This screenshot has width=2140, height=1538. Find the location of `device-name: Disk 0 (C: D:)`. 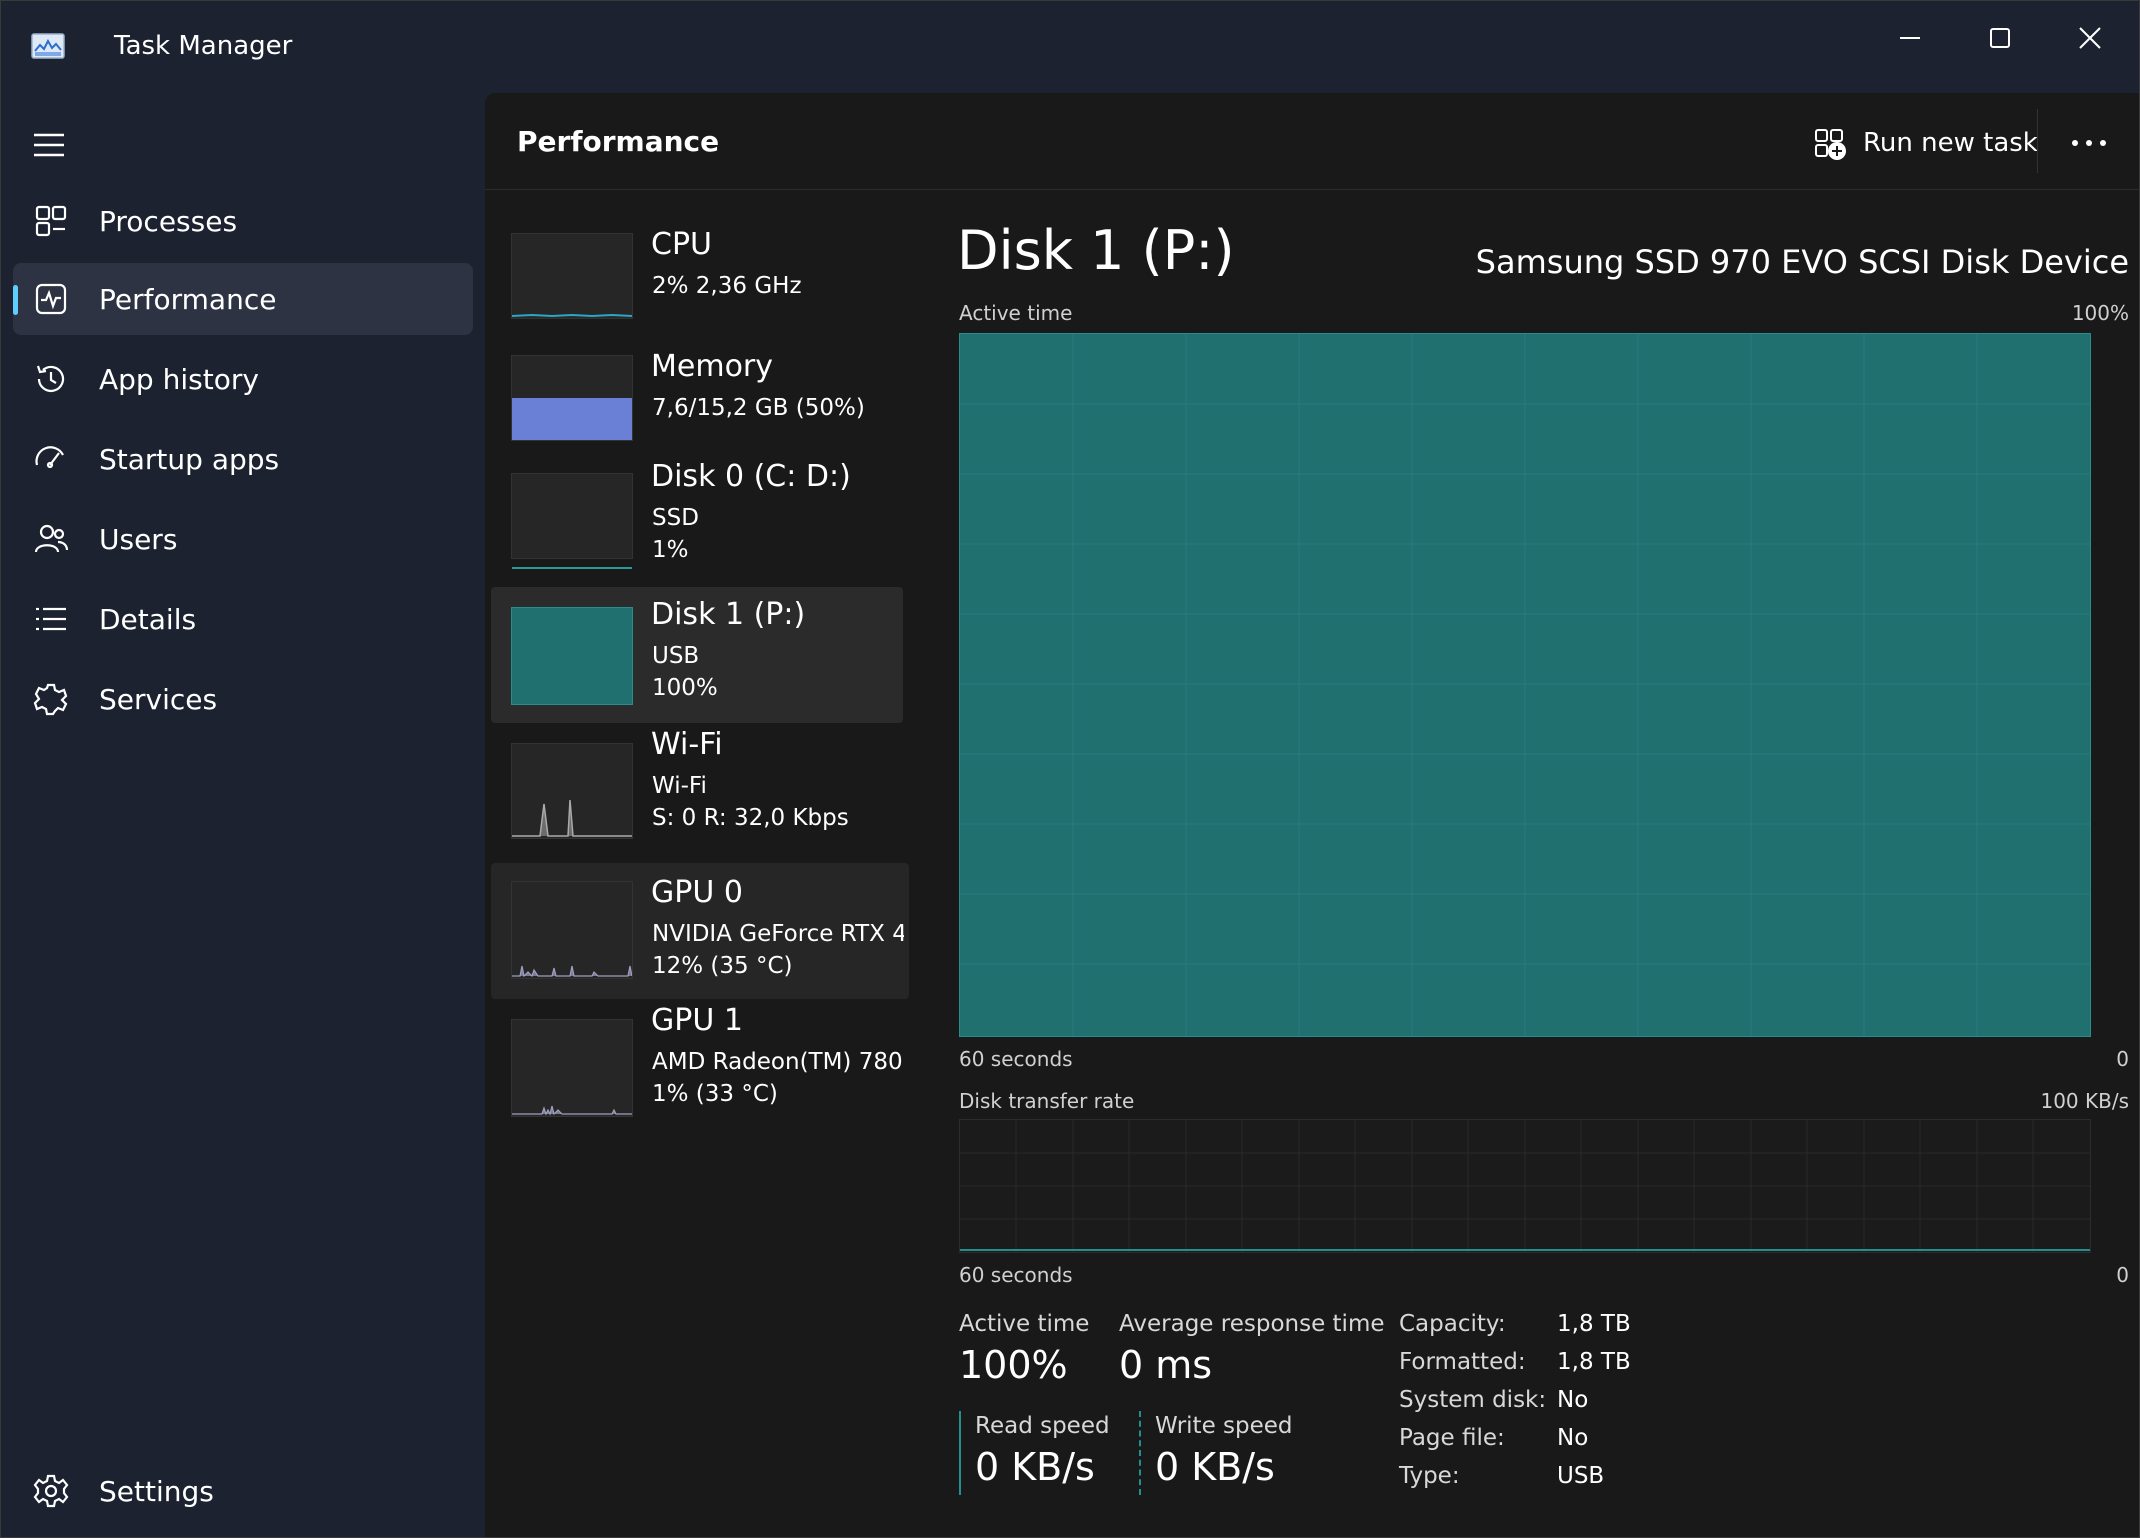

device-name: Disk 0 (C: D:) is located at coordinates (751, 476).